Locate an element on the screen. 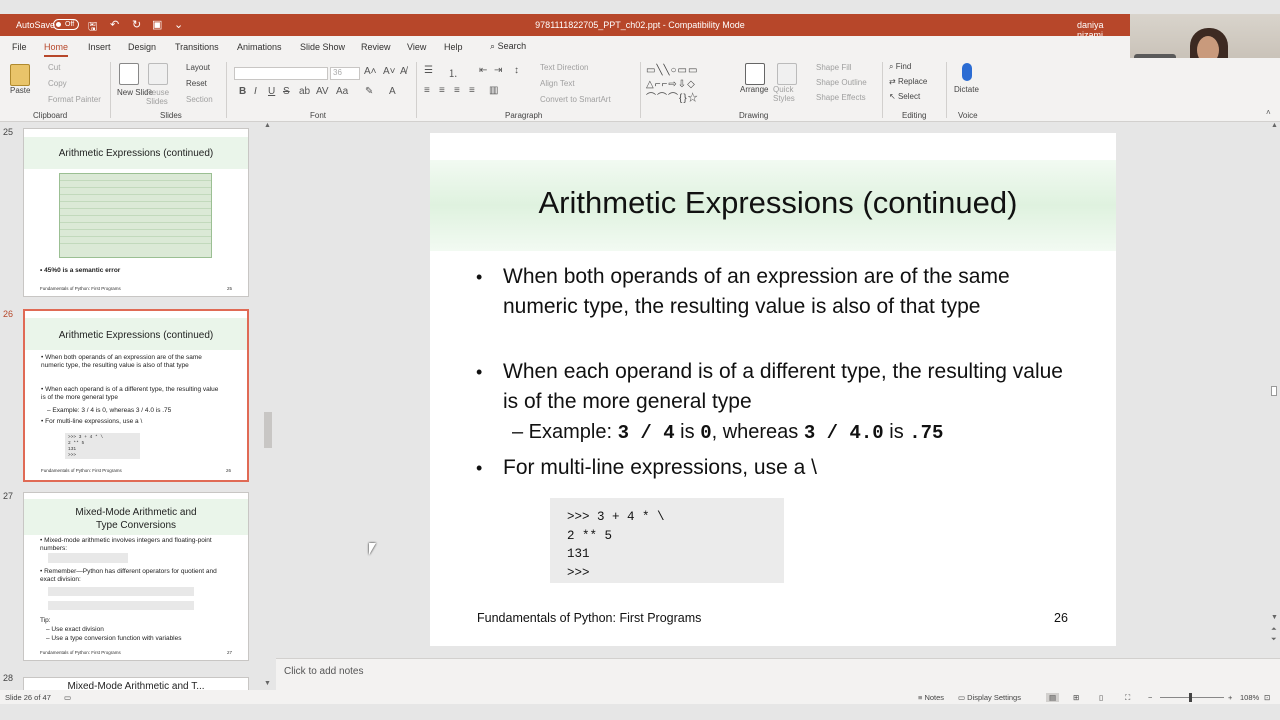 The height and width of the screenshot is (720, 1280). tab-animations: Animations is located at coordinates (259, 47).